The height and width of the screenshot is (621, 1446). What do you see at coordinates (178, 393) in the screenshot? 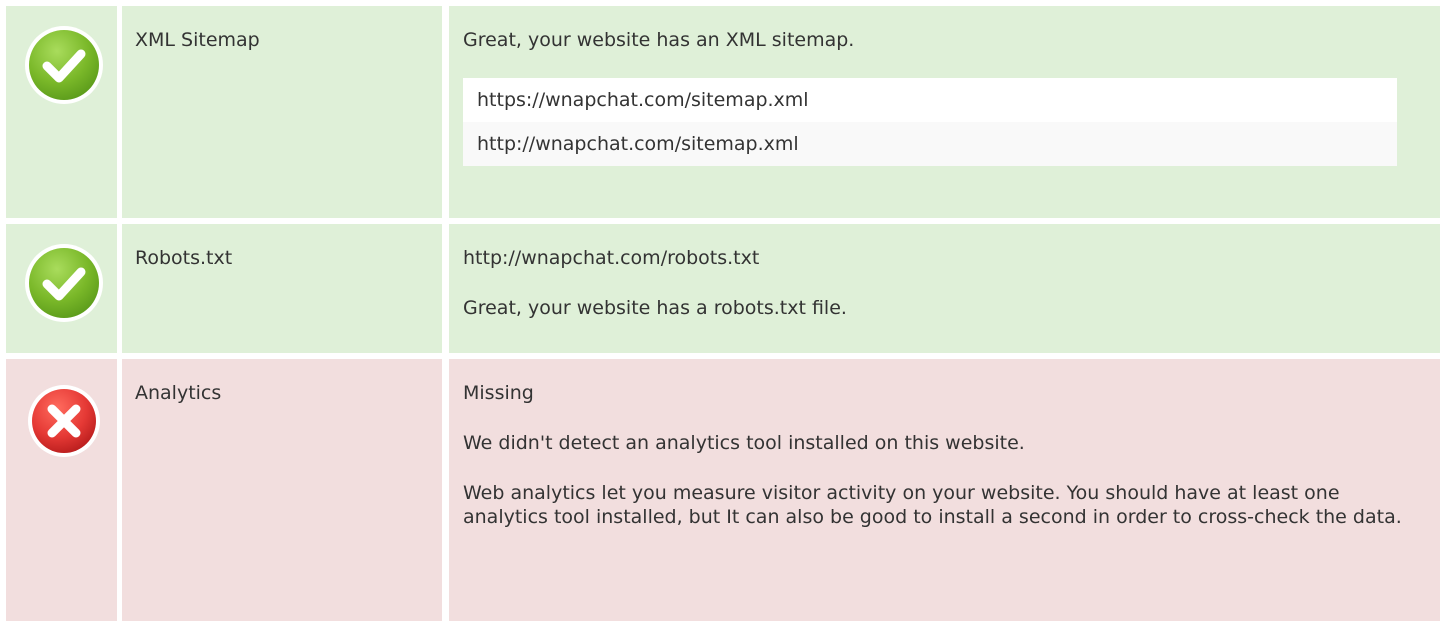
I see `check-label: Analytics` at bounding box center [178, 393].